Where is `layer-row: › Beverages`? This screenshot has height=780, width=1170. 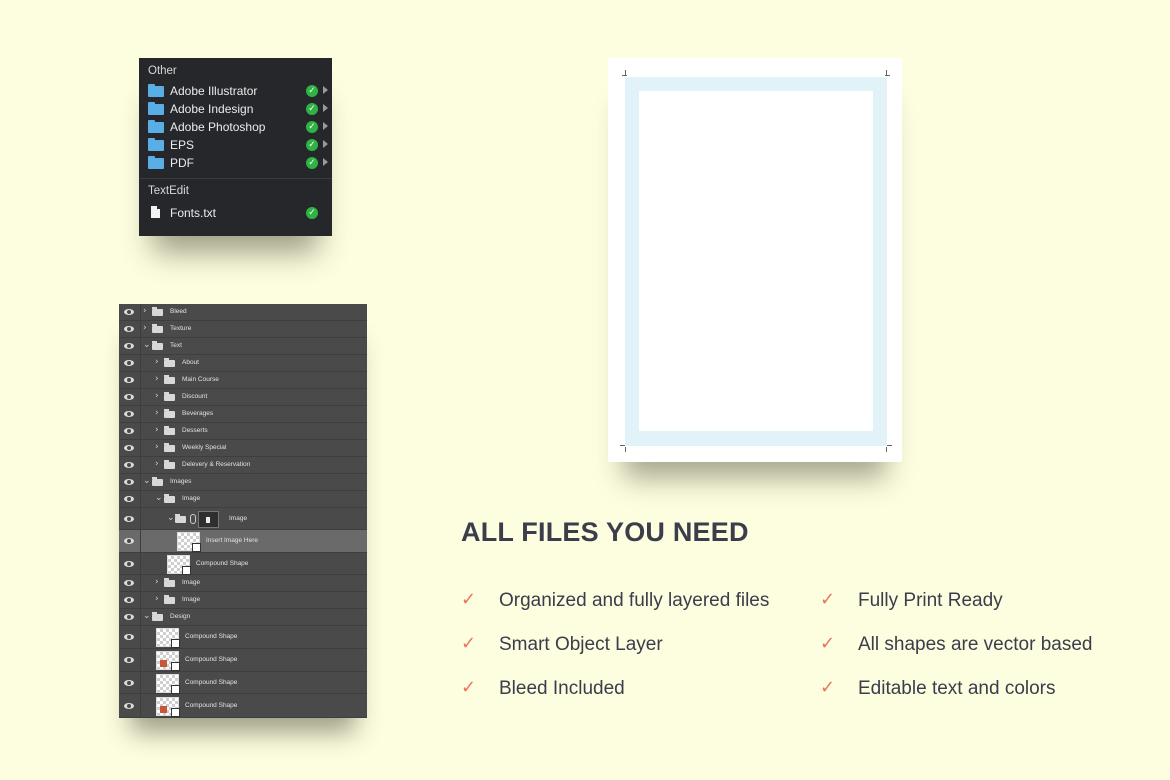 layer-row: › Beverages is located at coordinates (243, 414).